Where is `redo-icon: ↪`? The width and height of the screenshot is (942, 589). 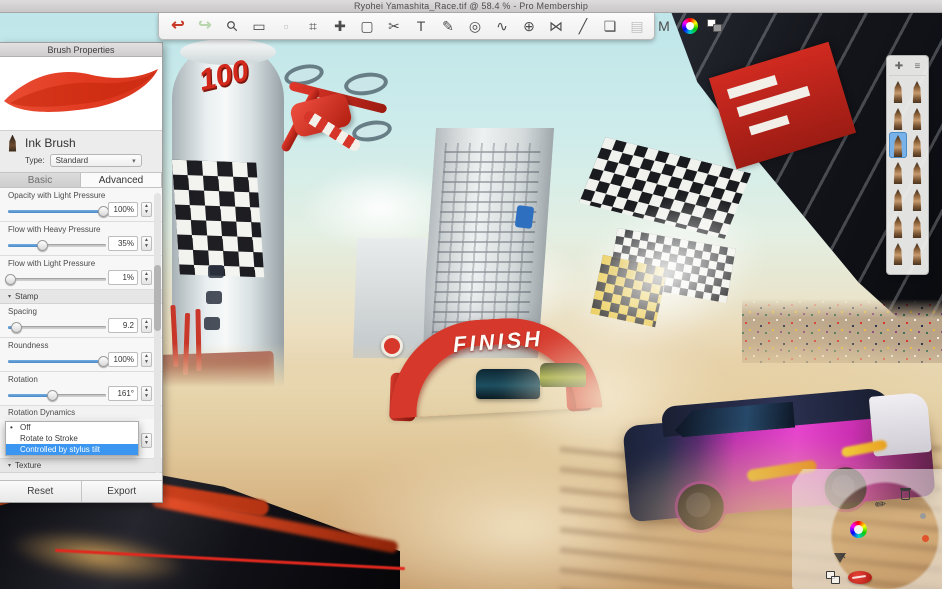 redo-icon: ↪ is located at coordinates (205, 26).